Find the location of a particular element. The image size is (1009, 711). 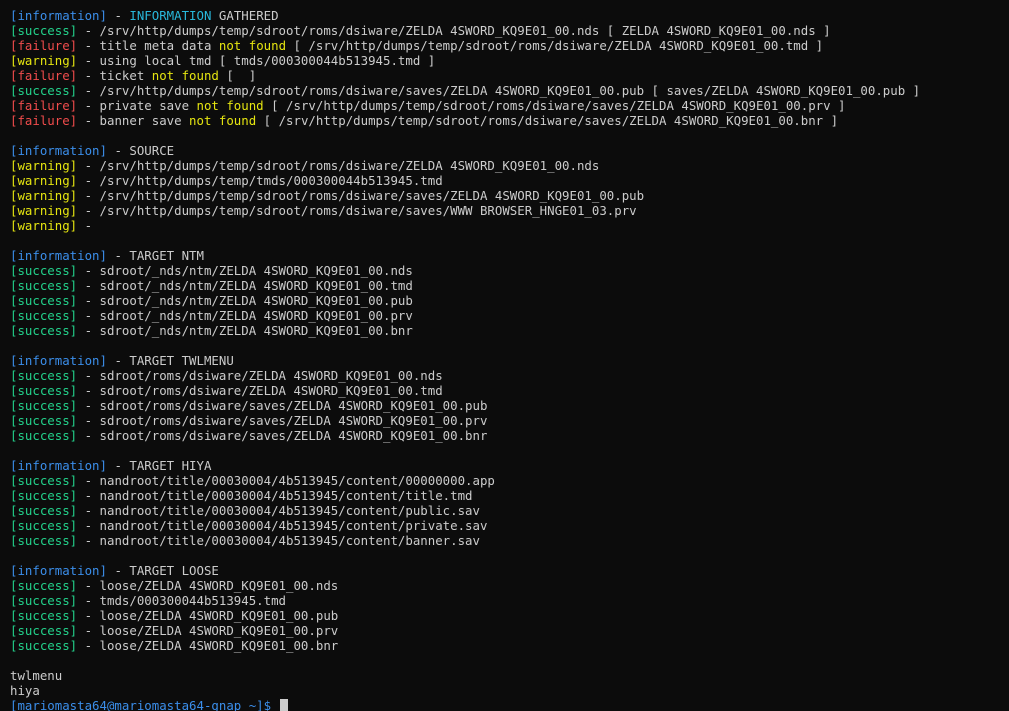

log-text: - banner save is located at coordinates (133, 120).